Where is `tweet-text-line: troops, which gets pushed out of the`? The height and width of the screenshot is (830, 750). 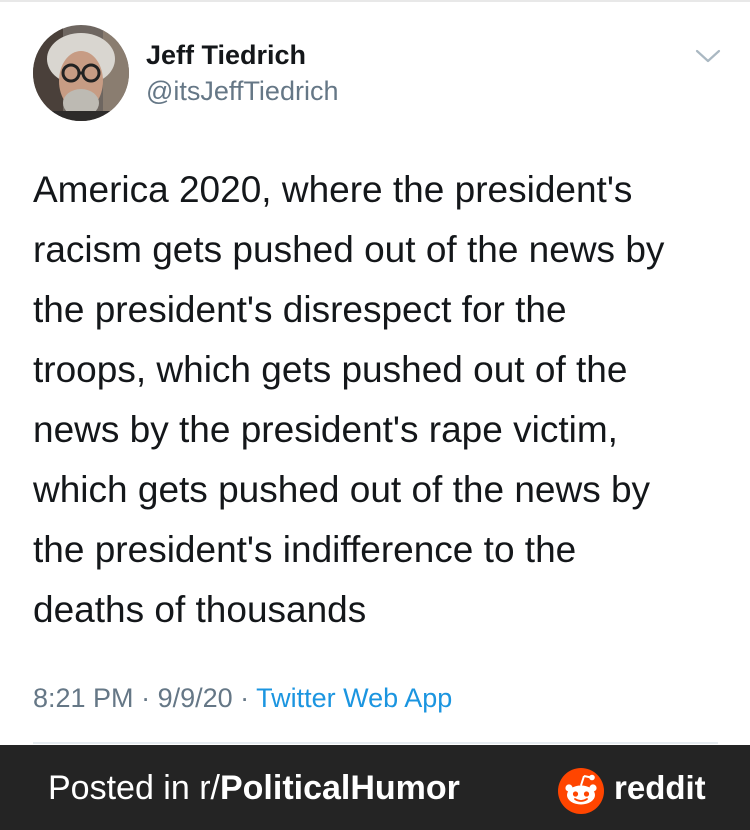 tweet-text-line: troops, which gets pushed out of the is located at coordinates (330, 369).